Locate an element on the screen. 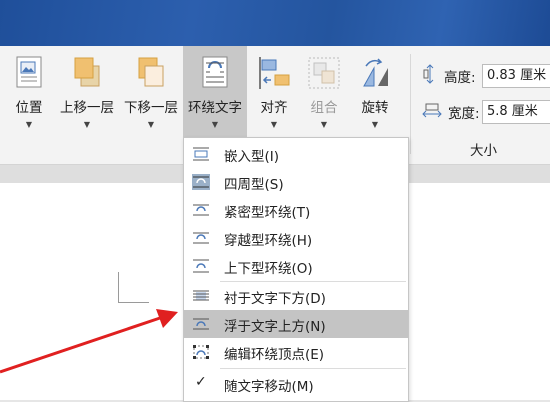 The height and width of the screenshot is (402, 550). menu-item-label: 四周型(S) is located at coordinates (254, 185).